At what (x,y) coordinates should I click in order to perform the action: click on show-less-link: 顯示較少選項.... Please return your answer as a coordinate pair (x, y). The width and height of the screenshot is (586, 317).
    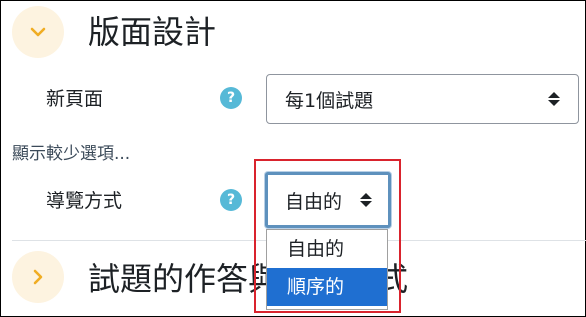
    Looking at the image, I should click on (71, 154).